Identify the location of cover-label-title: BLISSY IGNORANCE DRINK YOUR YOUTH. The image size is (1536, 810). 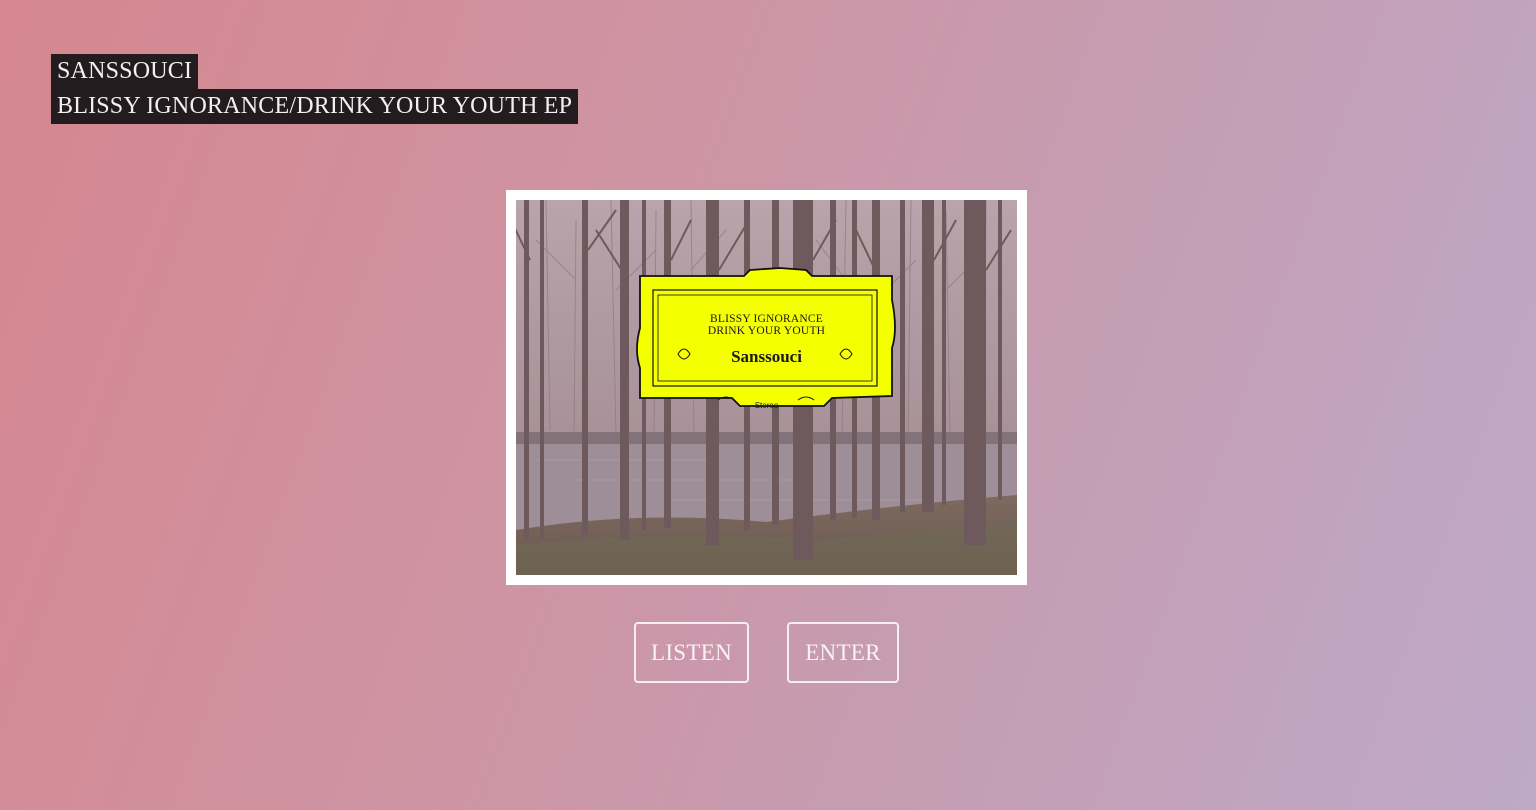
(766, 325).